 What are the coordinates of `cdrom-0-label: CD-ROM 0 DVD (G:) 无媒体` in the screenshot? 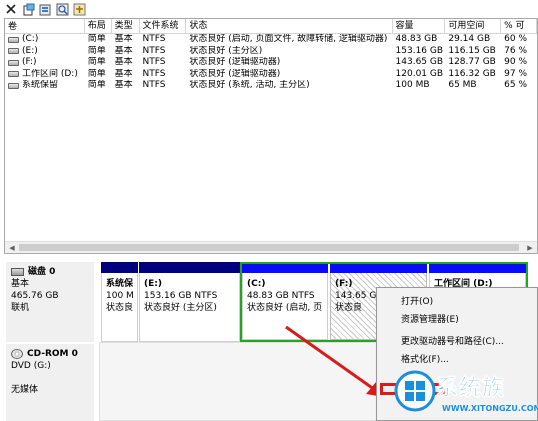 It's located at (50, 382).